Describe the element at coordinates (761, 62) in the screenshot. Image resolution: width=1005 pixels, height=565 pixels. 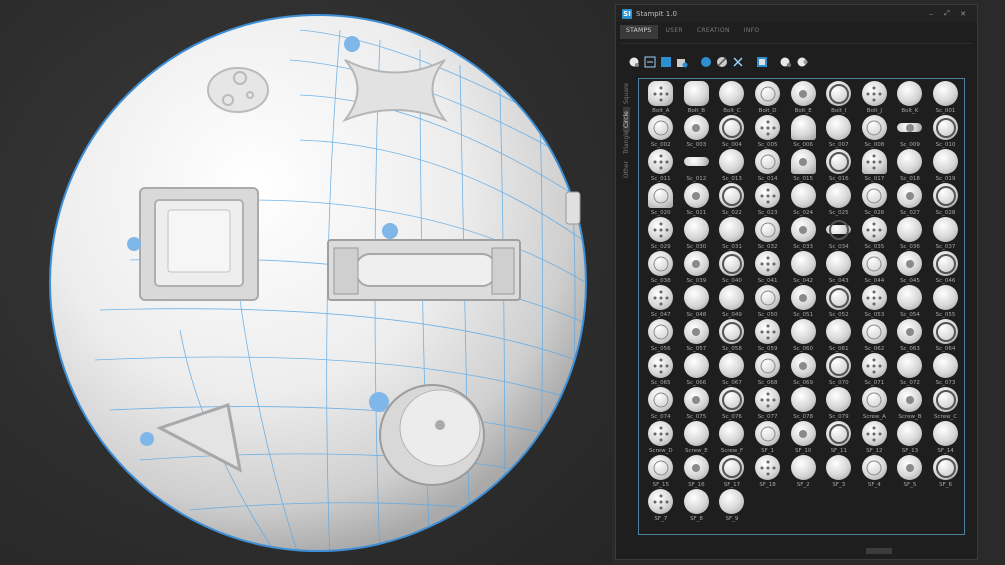
I see `stamp-icon` at that location.